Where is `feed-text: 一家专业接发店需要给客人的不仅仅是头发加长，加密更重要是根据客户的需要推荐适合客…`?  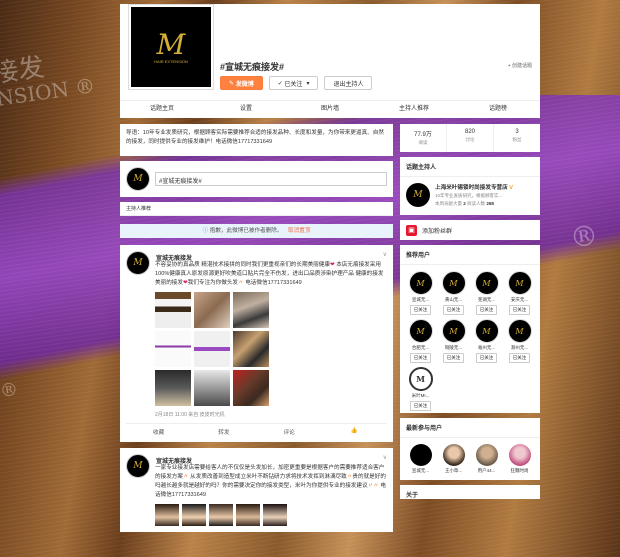
feed-text: 一家专业接发店需要给客人的不仅仅是头发加长，加密更重要是根据客户的需要推荐适合客… is located at coordinates (271, 482).